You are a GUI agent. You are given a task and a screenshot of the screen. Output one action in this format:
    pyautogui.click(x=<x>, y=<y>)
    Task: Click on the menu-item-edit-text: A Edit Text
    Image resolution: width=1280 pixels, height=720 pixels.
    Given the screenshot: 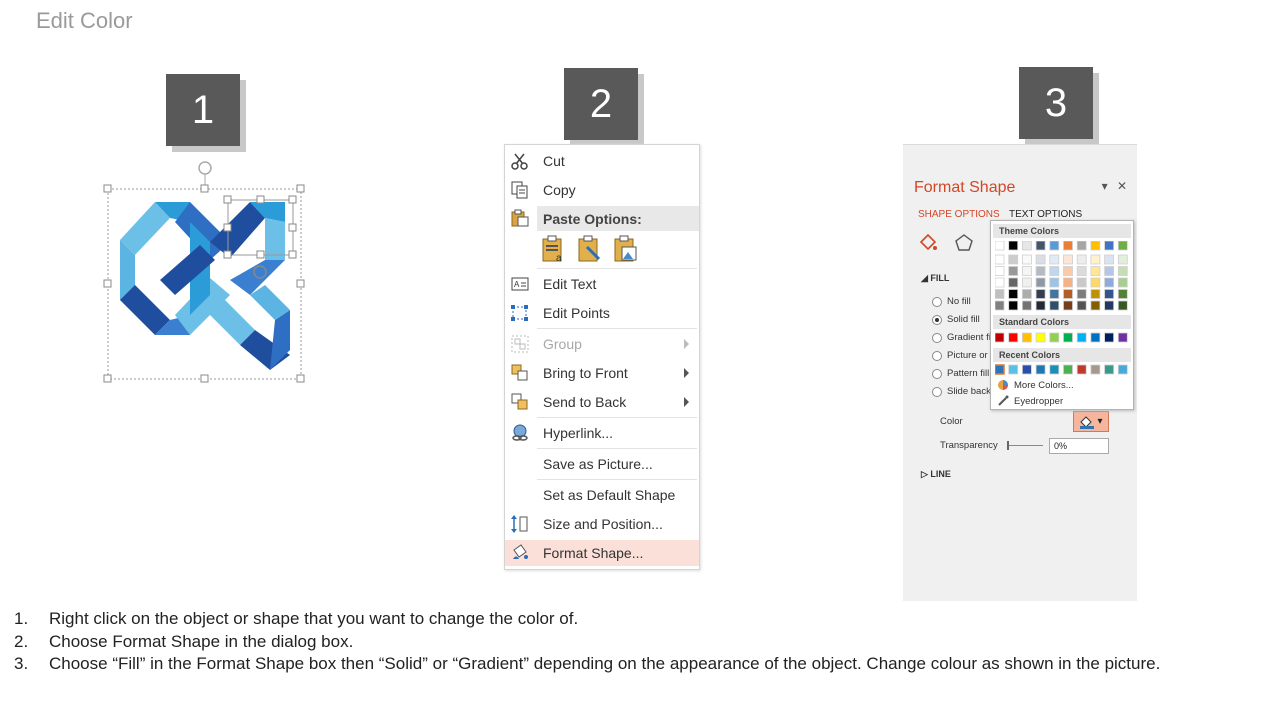 What is the action you would take?
    pyautogui.click(x=602, y=284)
    